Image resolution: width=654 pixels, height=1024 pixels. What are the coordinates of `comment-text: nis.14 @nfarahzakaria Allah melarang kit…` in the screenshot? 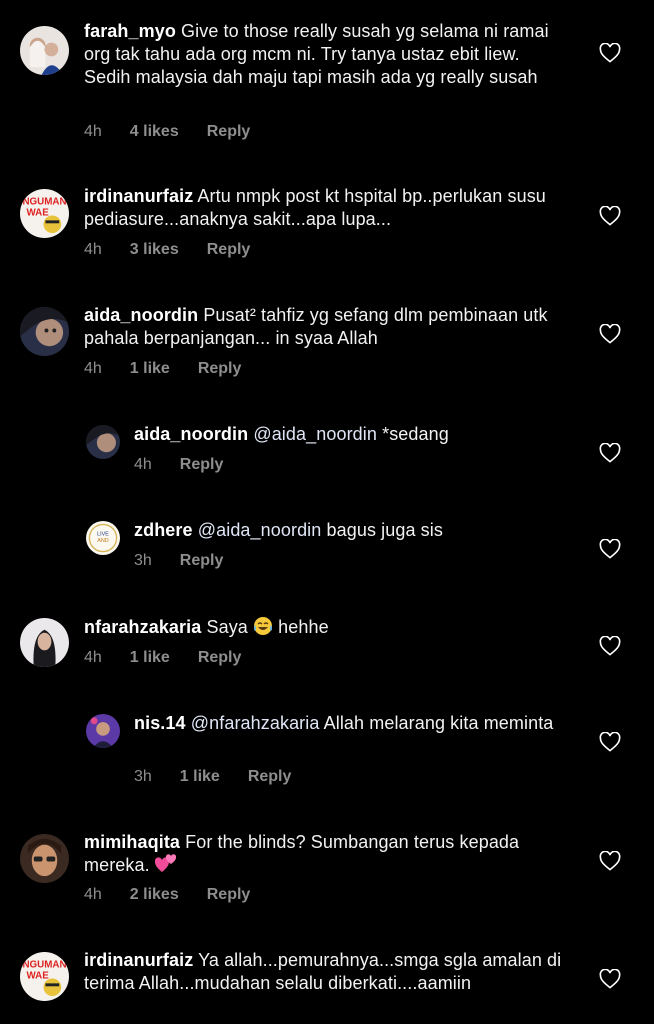 It's located at (349, 723).